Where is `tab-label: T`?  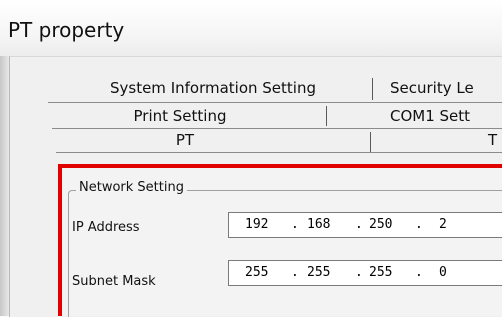 tab-label: T is located at coordinates (493, 140).